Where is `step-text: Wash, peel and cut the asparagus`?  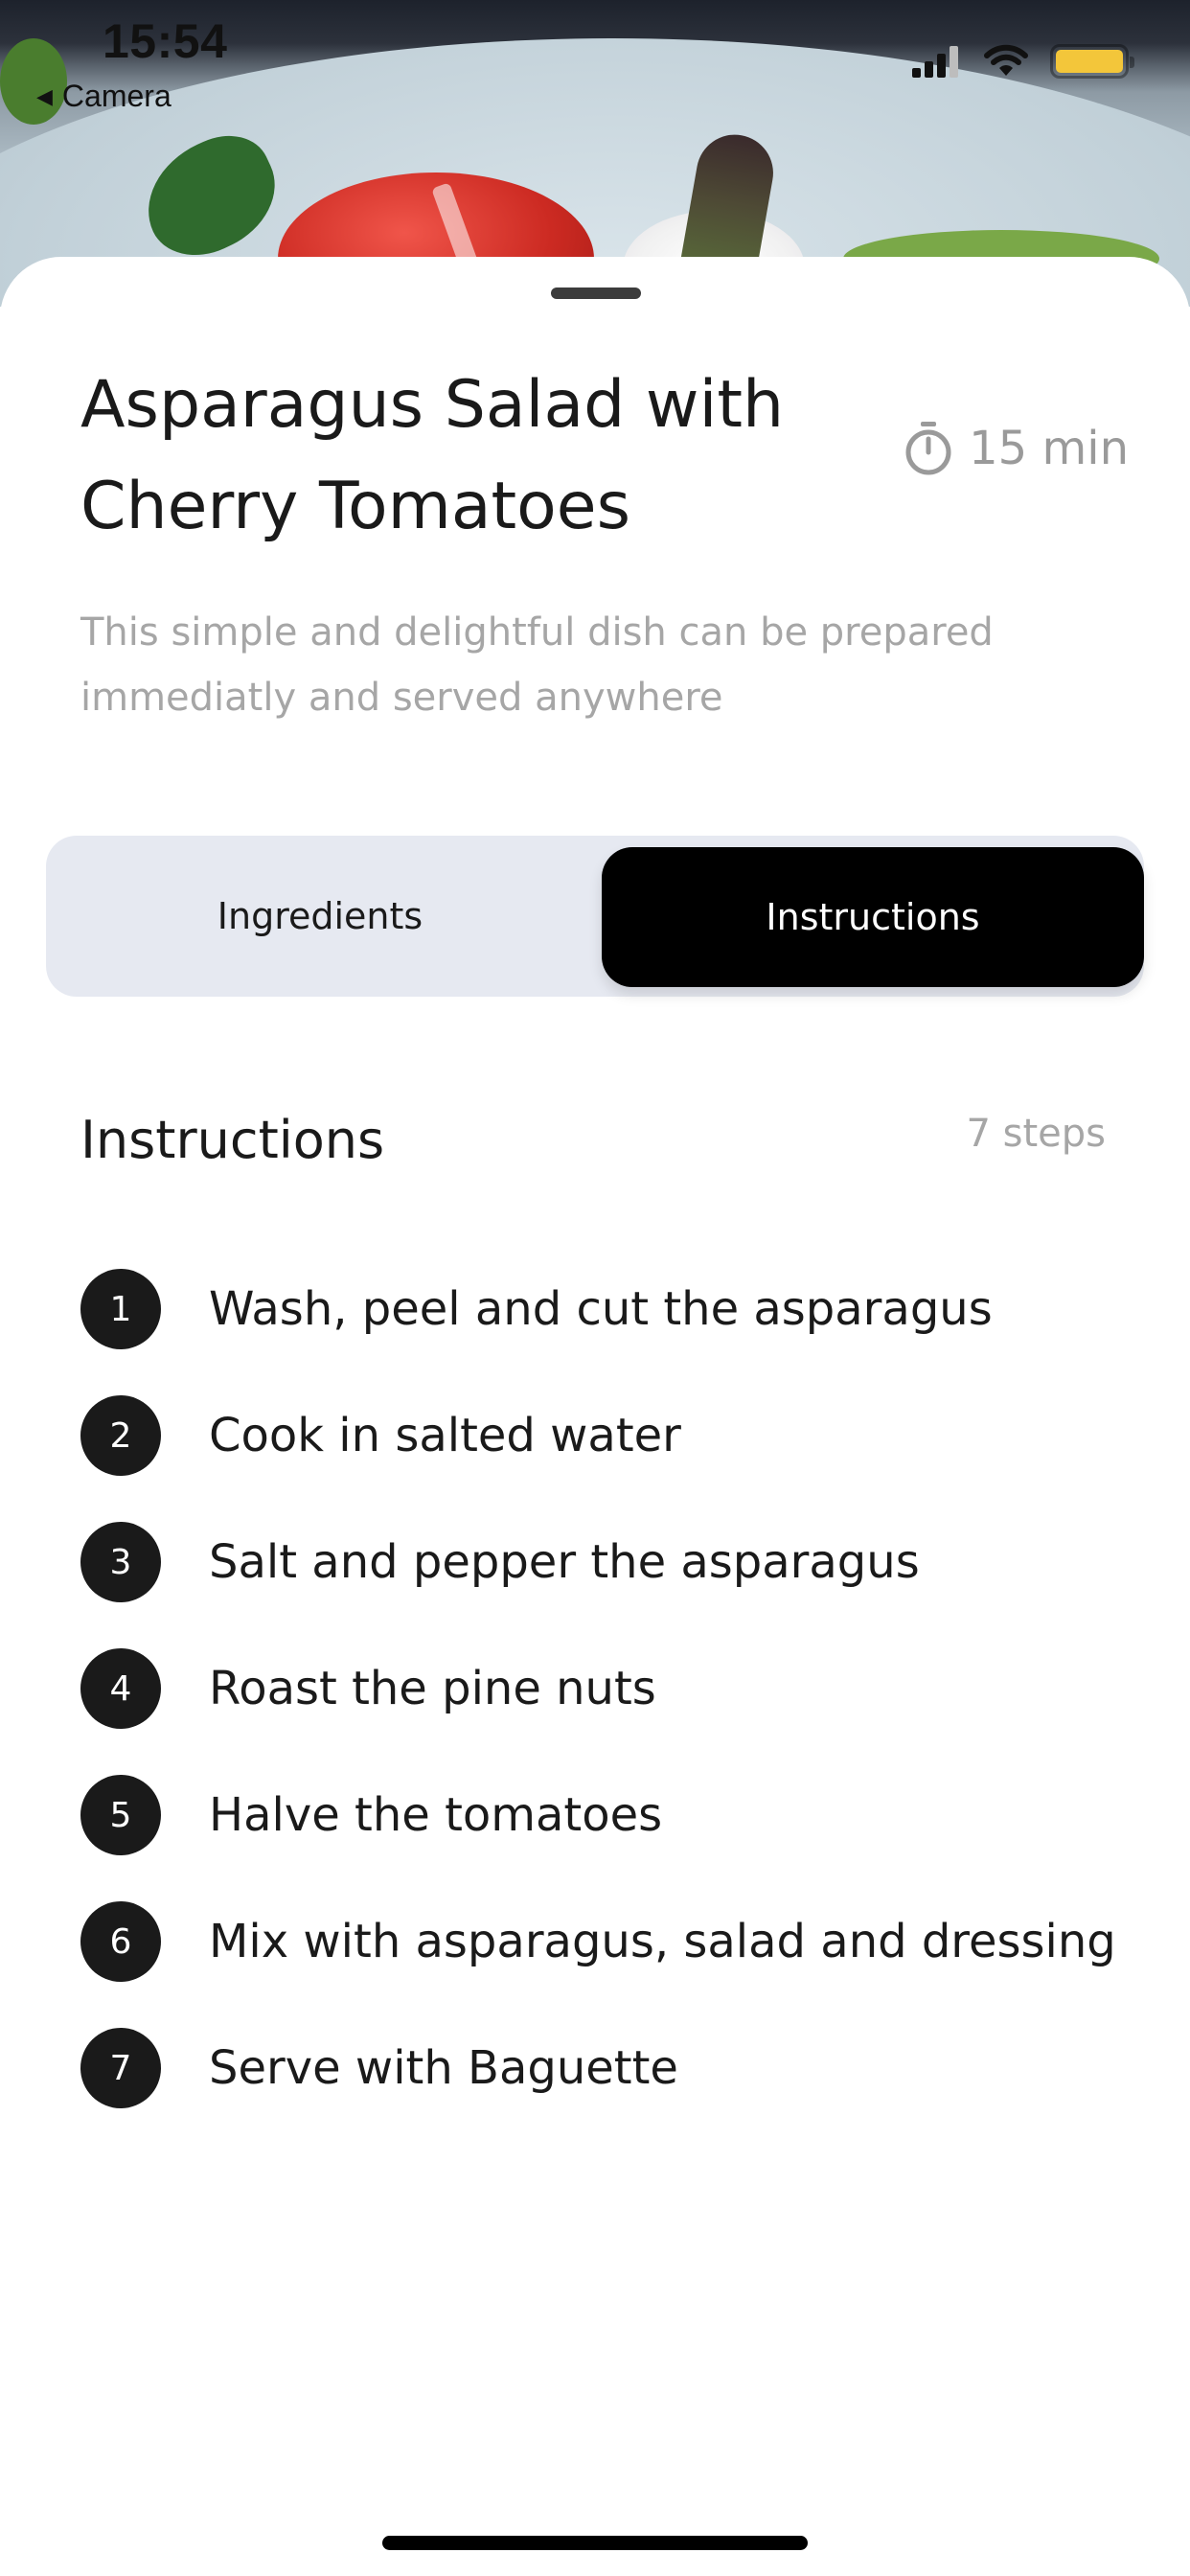
step-text: Wash, peel and cut the asparagus is located at coordinates (601, 1309).